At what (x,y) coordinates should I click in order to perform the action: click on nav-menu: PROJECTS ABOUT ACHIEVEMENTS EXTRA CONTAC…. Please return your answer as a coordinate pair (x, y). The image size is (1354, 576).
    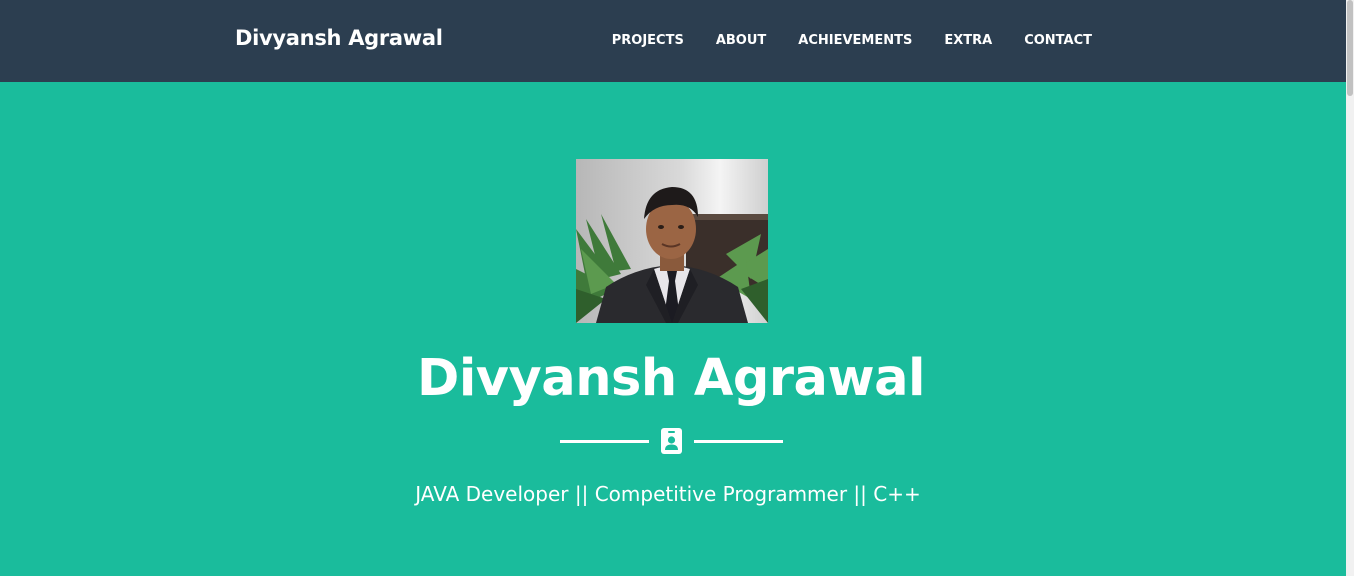
    Looking at the image, I should click on (836, 40).